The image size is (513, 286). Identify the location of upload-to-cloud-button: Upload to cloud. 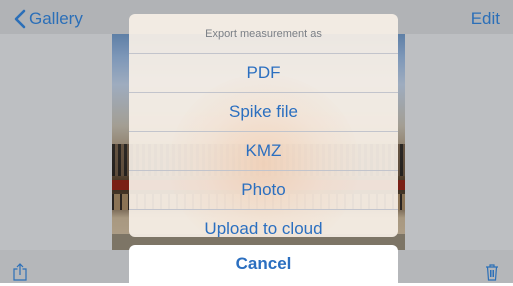
(263, 223).